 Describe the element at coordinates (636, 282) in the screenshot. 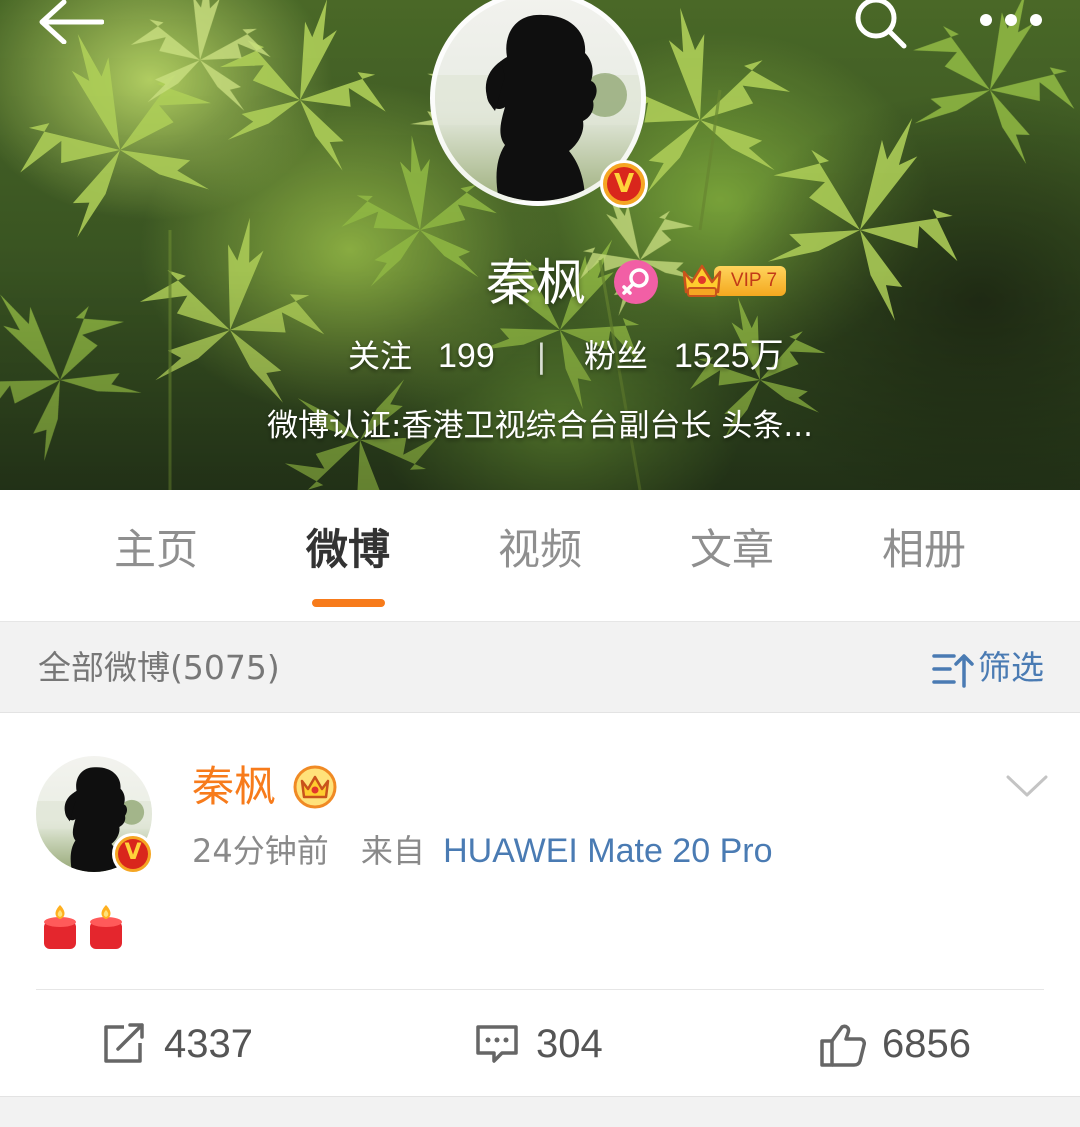

I see `female-gender-icon` at that location.